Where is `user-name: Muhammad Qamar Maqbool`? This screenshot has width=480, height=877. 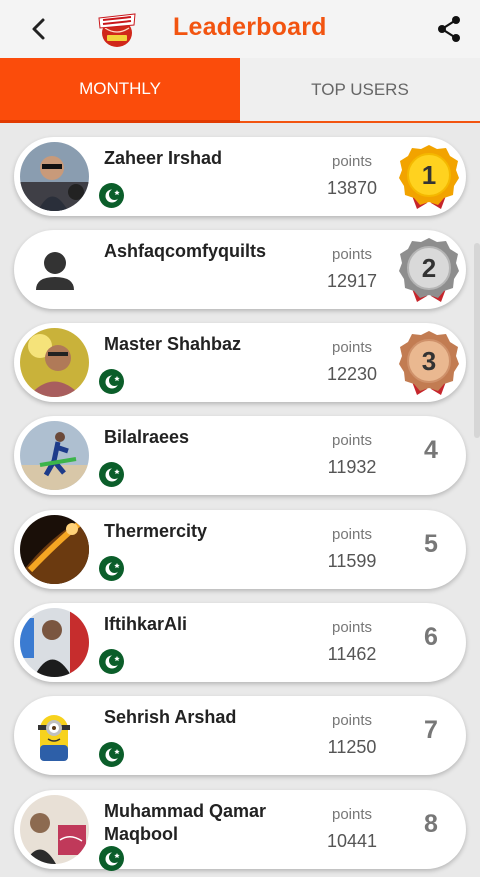 user-name: Muhammad Qamar Maqbool is located at coordinates (185, 822).